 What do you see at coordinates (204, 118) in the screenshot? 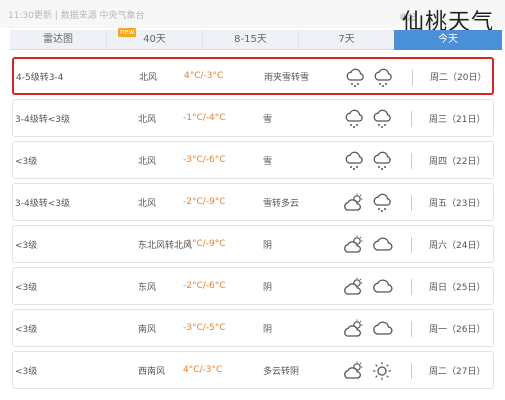
I see `temperature-range: -1°C/-4°C` at bounding box center [204, 118].